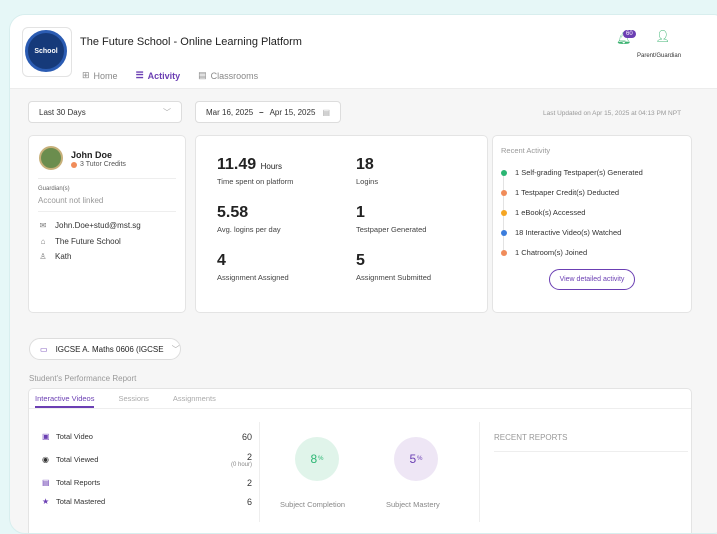 This screenshot has height=534, width=717. I want to click on metric-value: 60, so click(246, 436).